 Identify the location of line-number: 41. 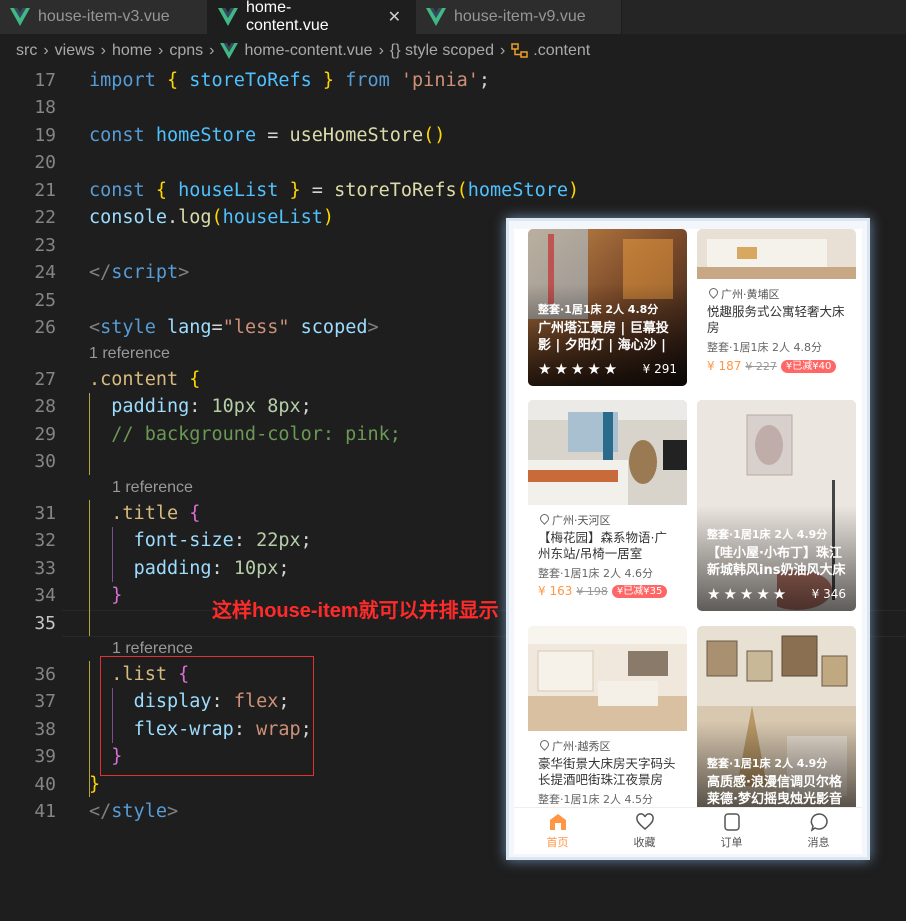
(45, 811).